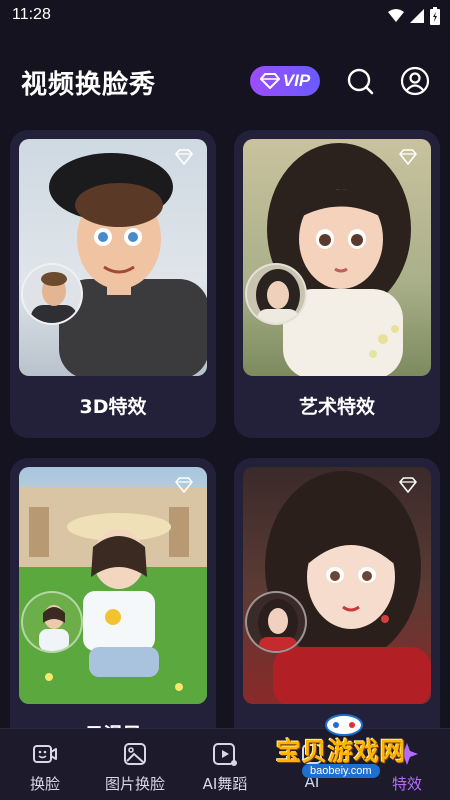 The image size is (450, 800). I want to click on nav-item-ai-dance: AI舞蹈, so click(225, 764).